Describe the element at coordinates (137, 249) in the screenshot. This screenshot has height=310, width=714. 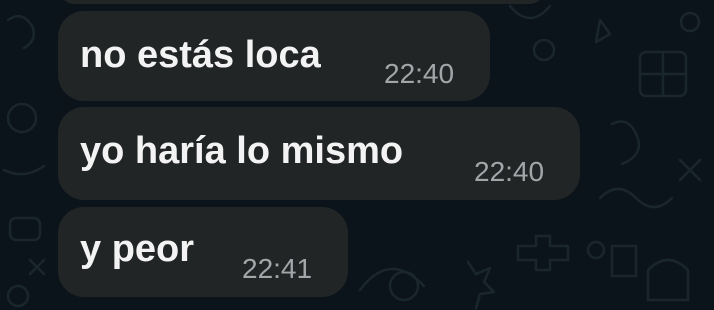
I see `message-text: y peor` at that location.